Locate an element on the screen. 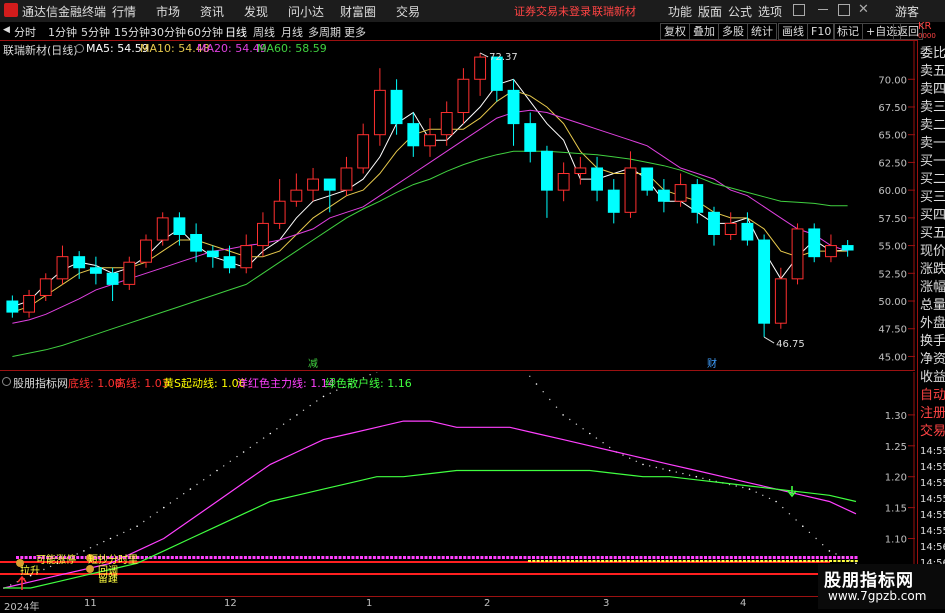 This screenshot has height=613, width=945. menu-discover: 发现 is located at coordinates (256, 11).